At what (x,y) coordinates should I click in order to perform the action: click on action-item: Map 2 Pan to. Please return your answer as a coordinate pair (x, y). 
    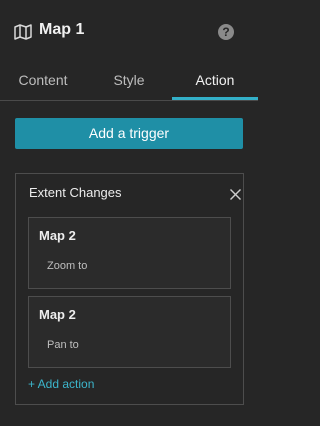
    Looking at the image, I should click on (129, 332).